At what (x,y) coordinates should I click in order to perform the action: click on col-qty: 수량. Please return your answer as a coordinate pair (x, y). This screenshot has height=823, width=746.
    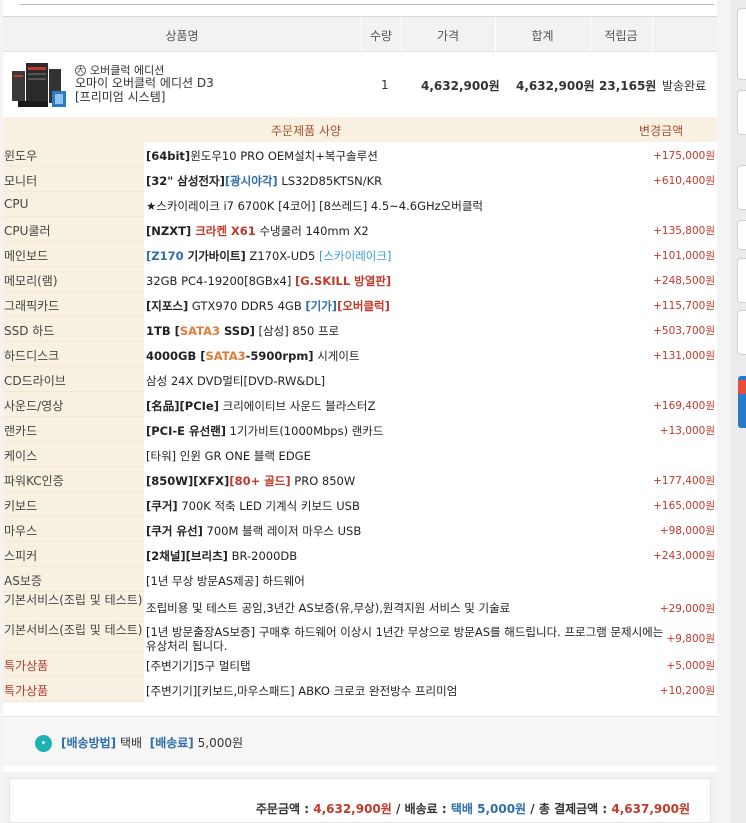
    Looking at the image, I should click on (381, 36).